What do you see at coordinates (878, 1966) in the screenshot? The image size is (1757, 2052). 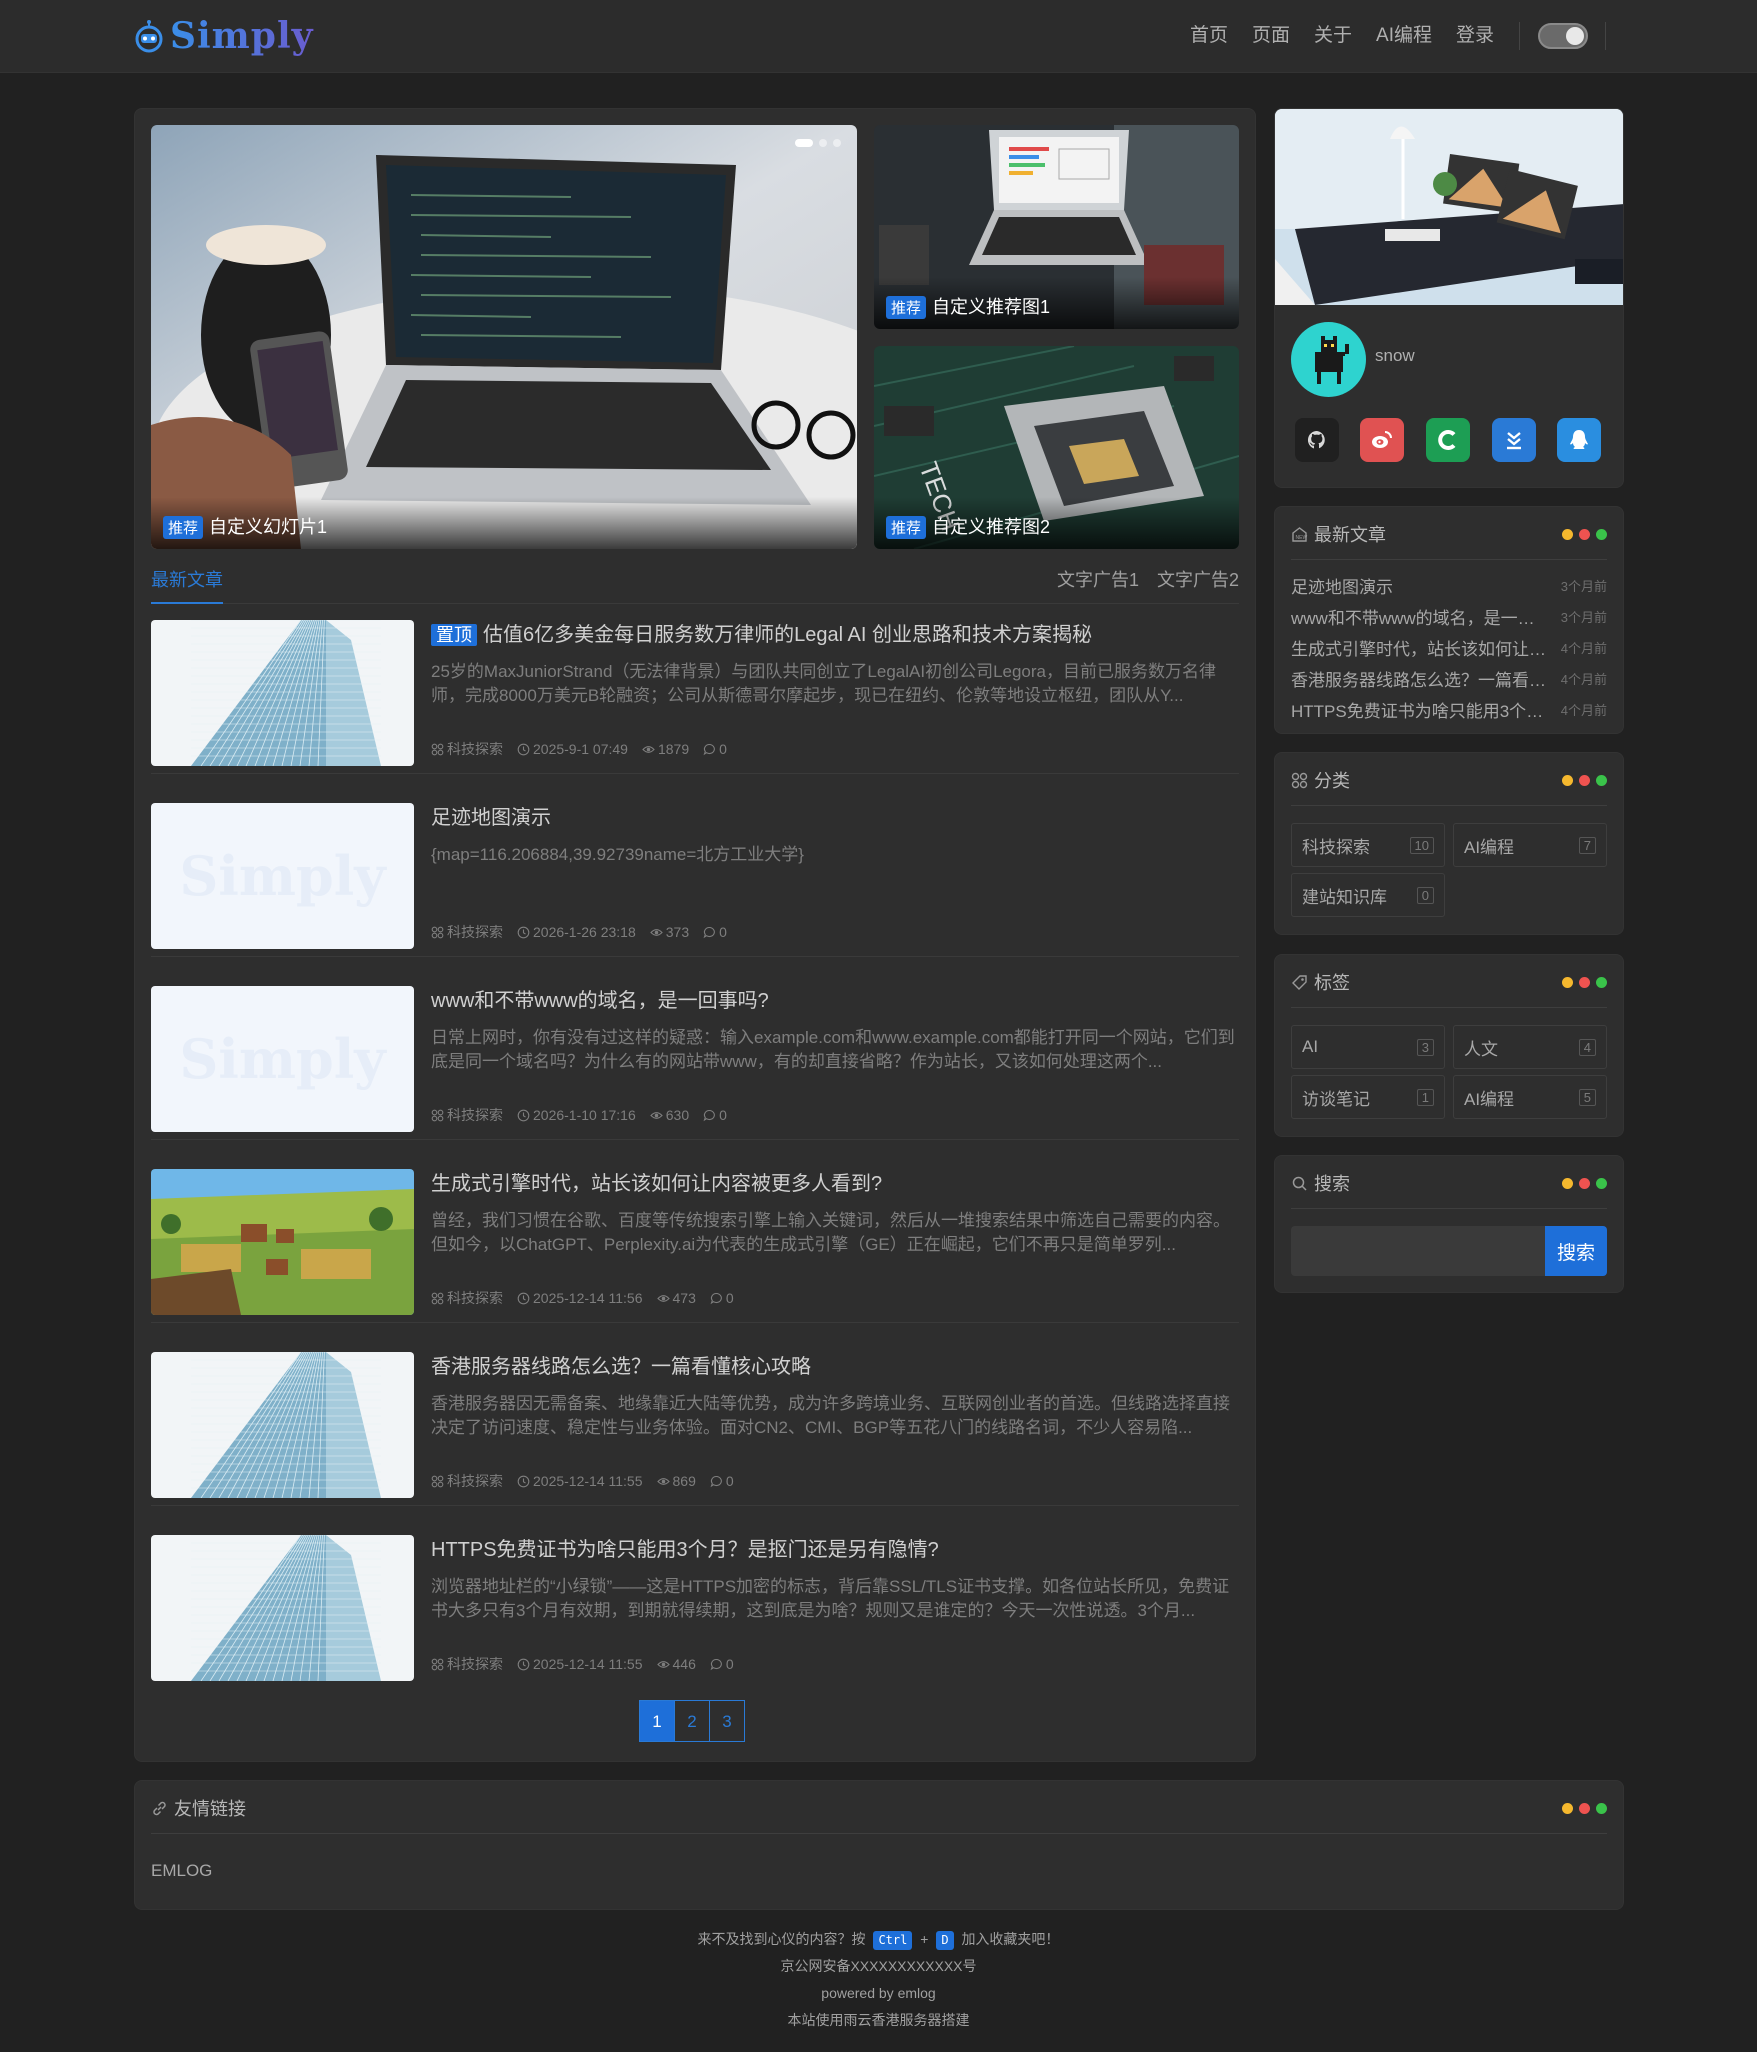 I see `icp-record: 京公网安备XXXXXXXXXXXX号` at bounding box center [878, 1966].